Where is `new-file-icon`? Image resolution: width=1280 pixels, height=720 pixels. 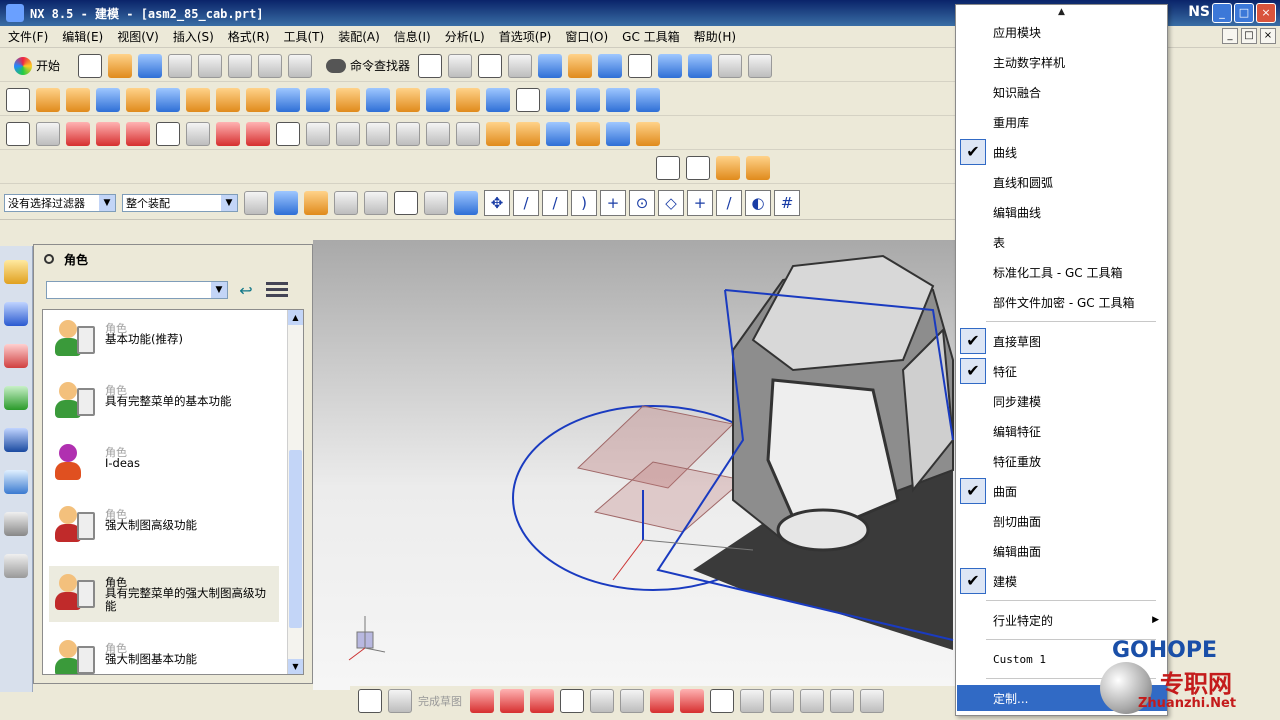
new-file-icon is located at coordinates (90, 65).